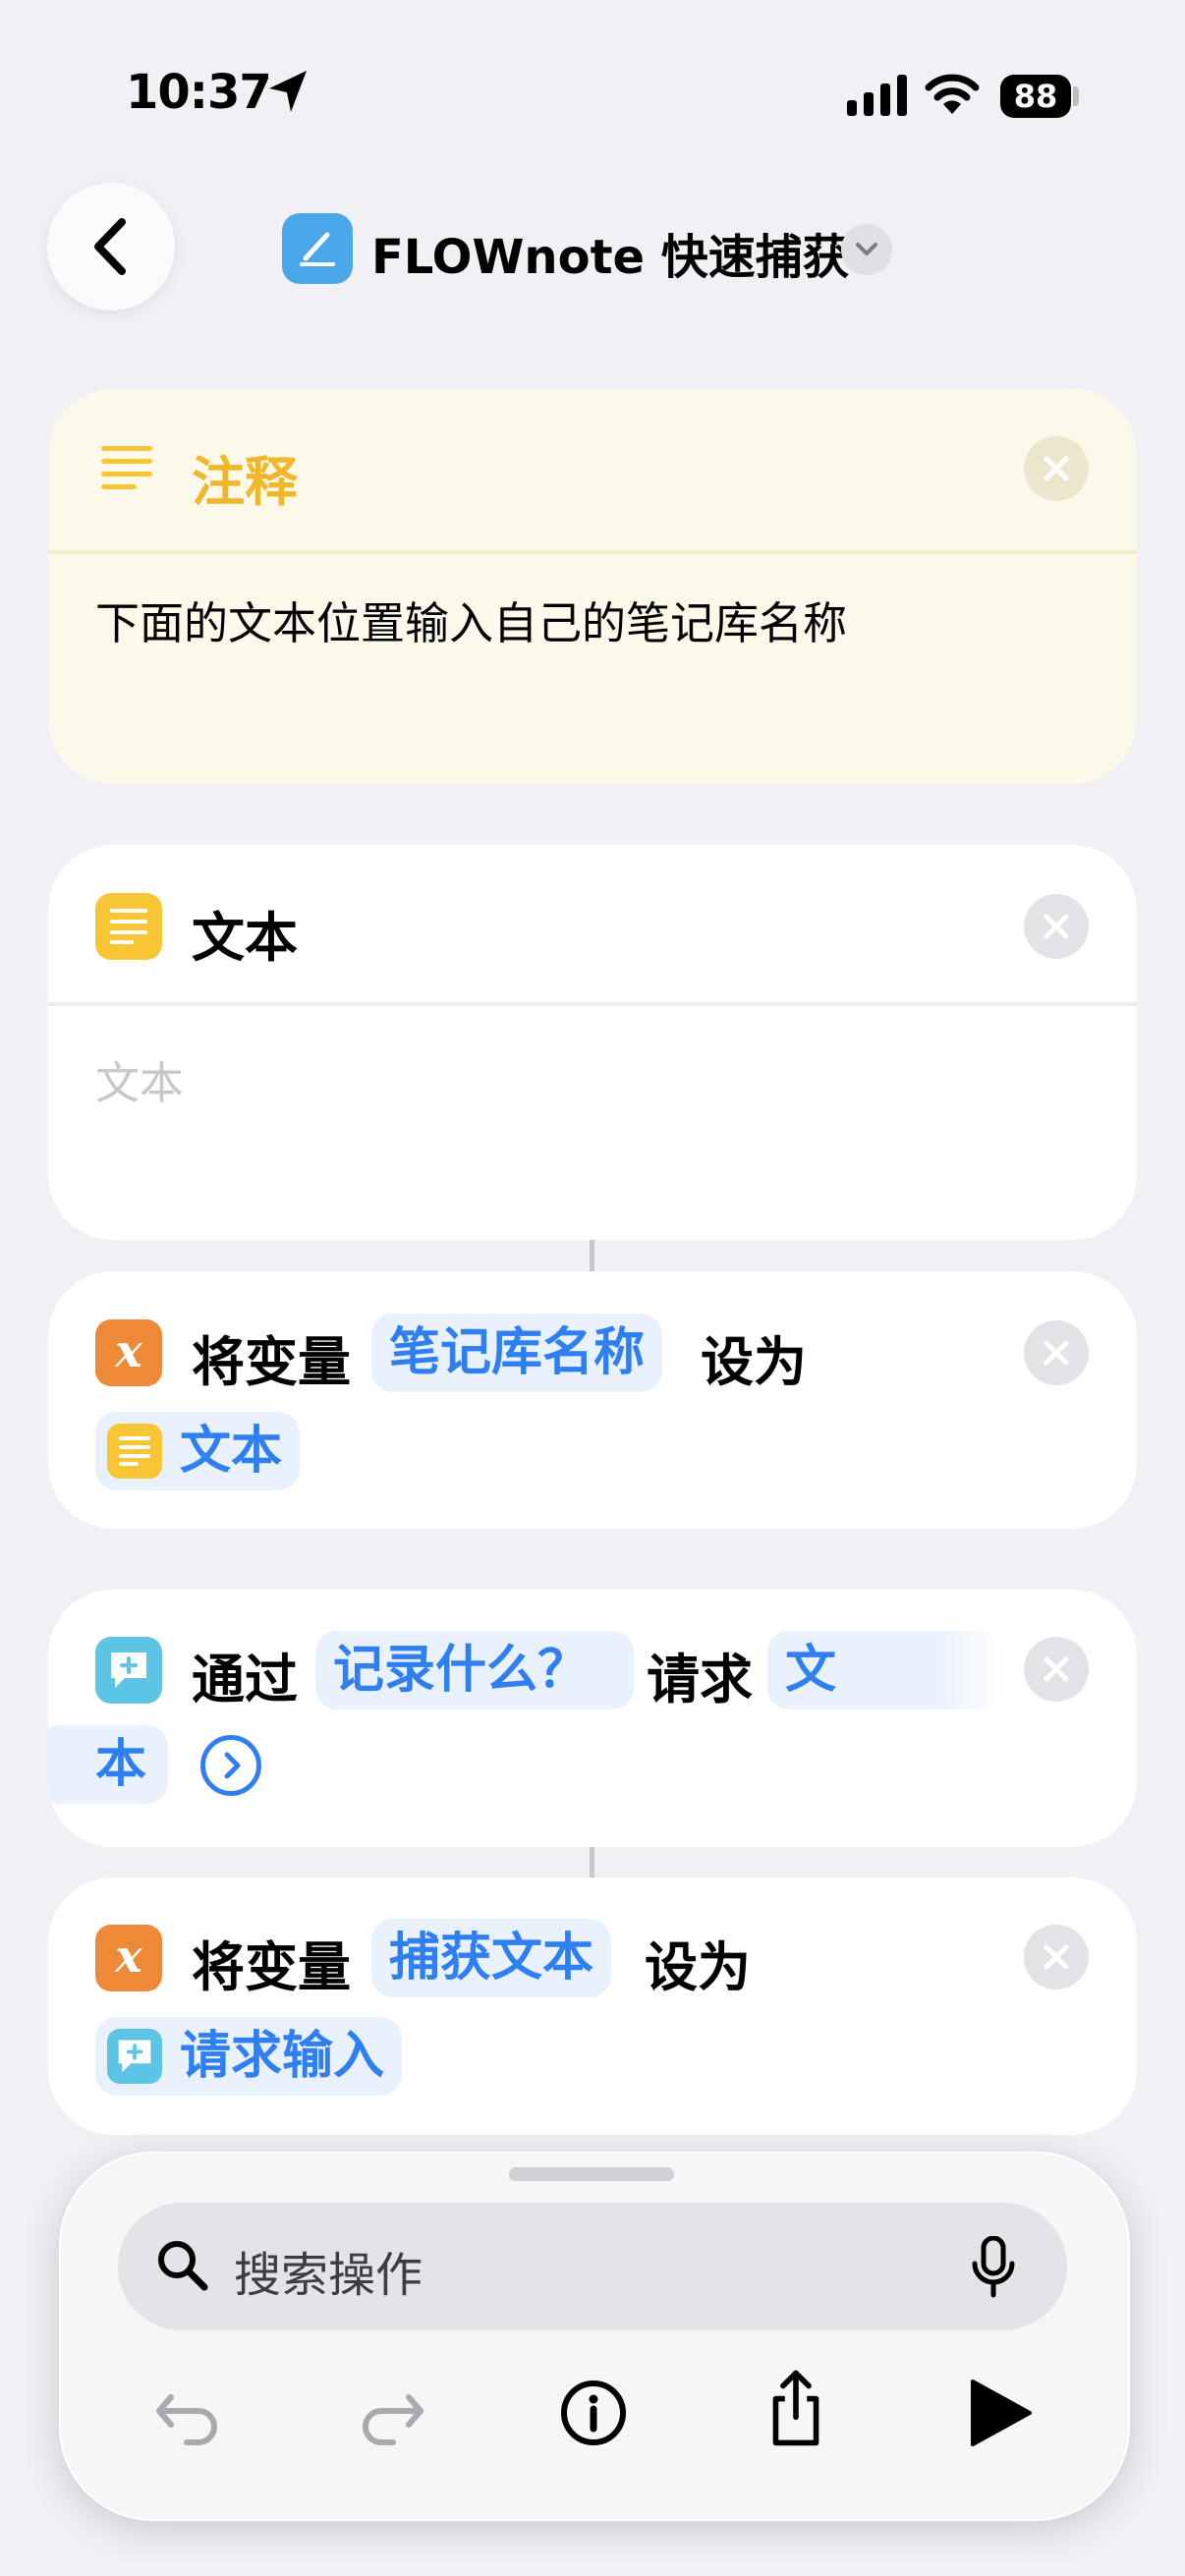 The height and width of the screenshot is (2576, 1185). Describe the element at coordinates (592, 1718) in the screenshot. I see `ask-for-input-card: 通过 记录什么？ 请求 文 本` at that location.